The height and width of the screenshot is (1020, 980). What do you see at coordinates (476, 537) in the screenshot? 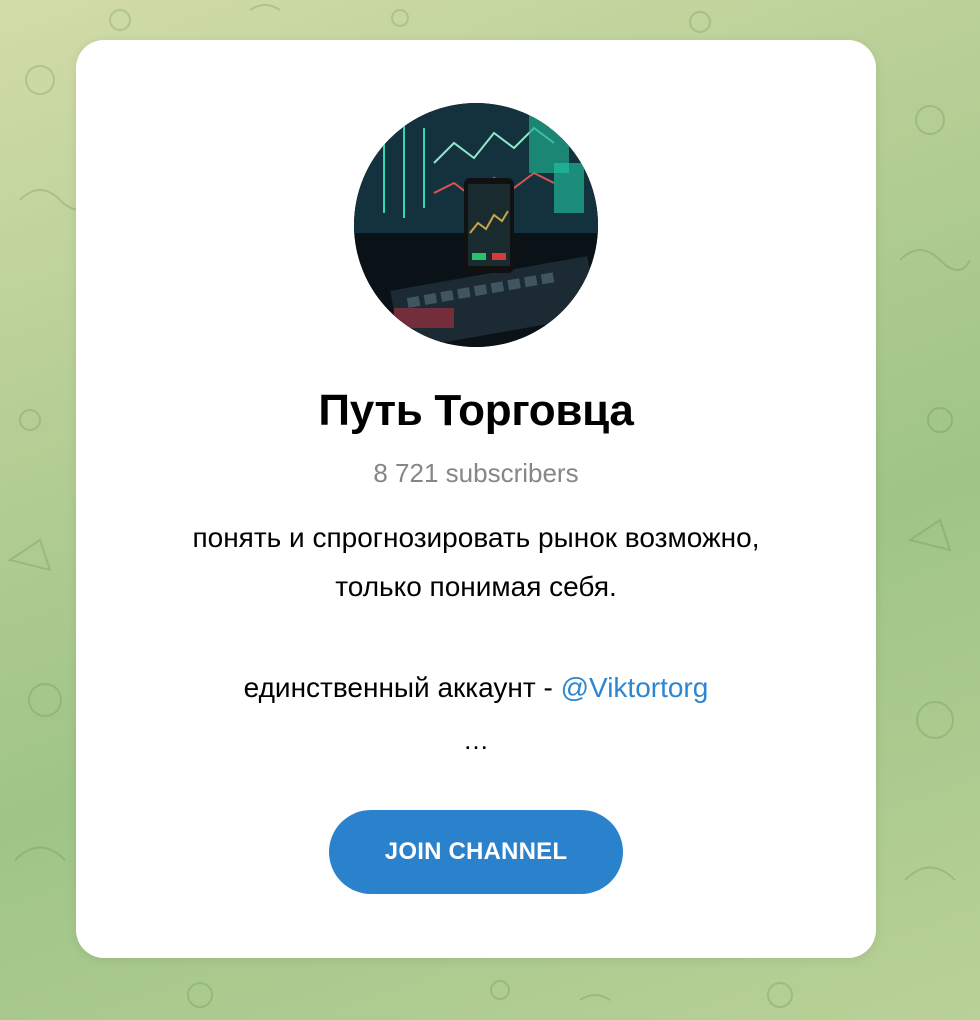
I see `description-line-1: понять и спрогнозировать рынок возможно,` at bounding box center [476, 537].